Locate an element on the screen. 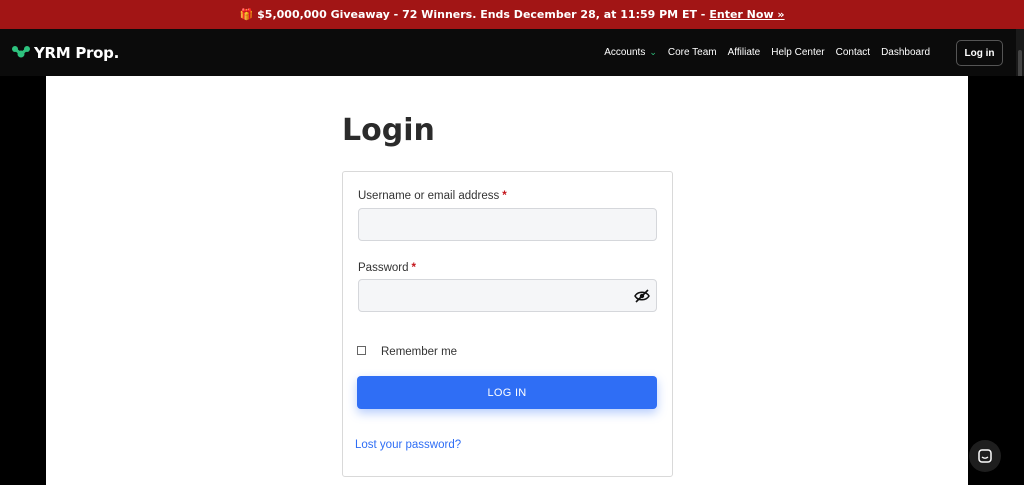  nav-item-accounts: Accounts ⌄ is located at coordinates (630, 52).